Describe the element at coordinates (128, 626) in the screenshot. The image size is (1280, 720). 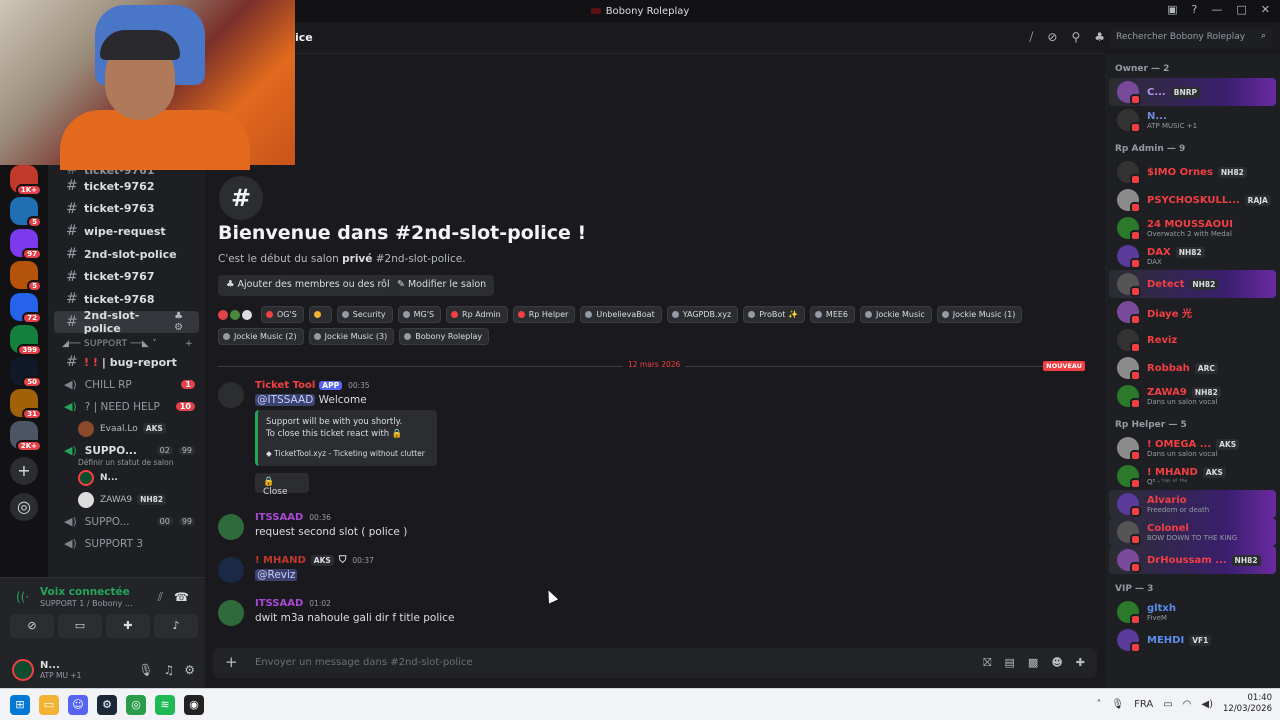
I see `activities-icon: ✚` at that location.